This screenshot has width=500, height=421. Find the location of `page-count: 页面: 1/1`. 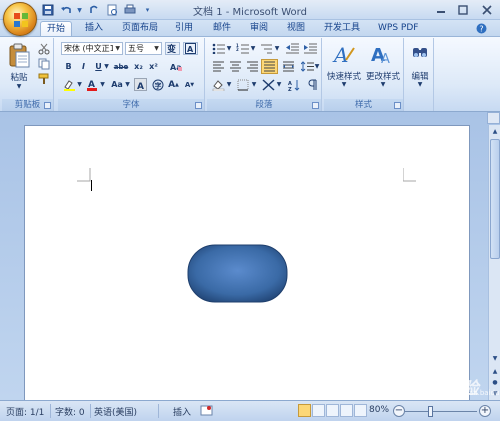

page-count: 页面: 1/1 is located at coordinates (25, 411).